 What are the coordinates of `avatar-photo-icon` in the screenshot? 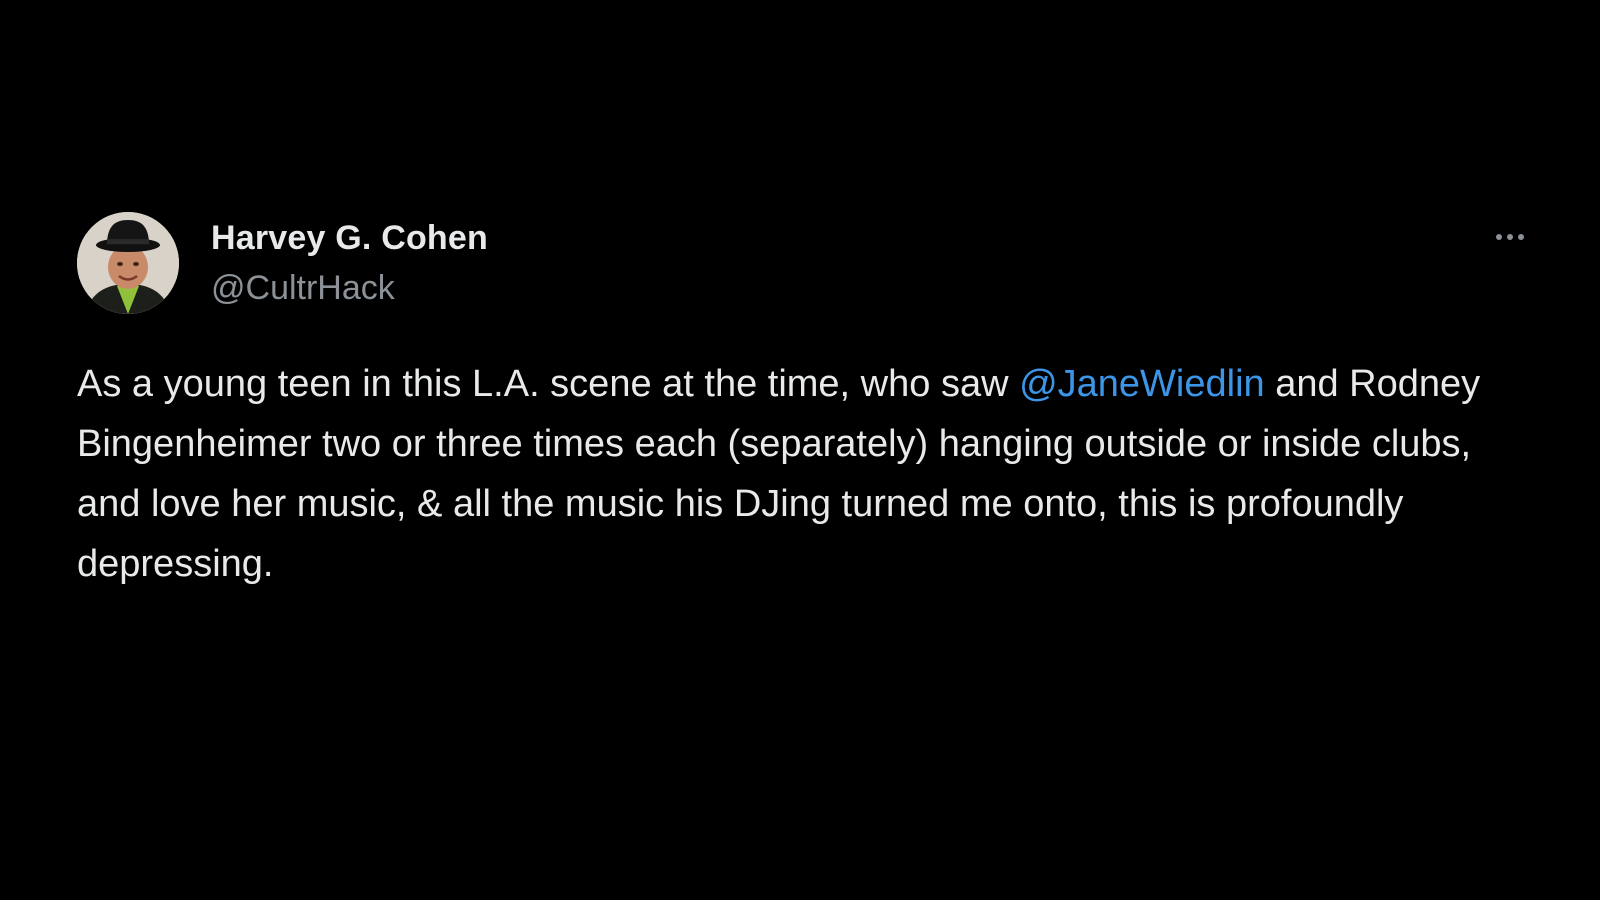 It's located at (128, 263).